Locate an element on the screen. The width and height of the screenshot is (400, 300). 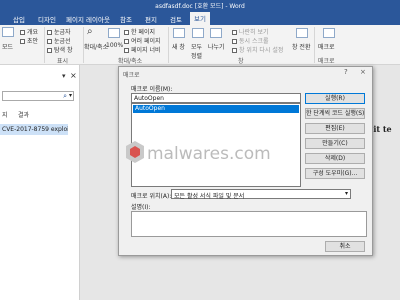
description-label: 설명(I): is located at coordinates (141, 207).